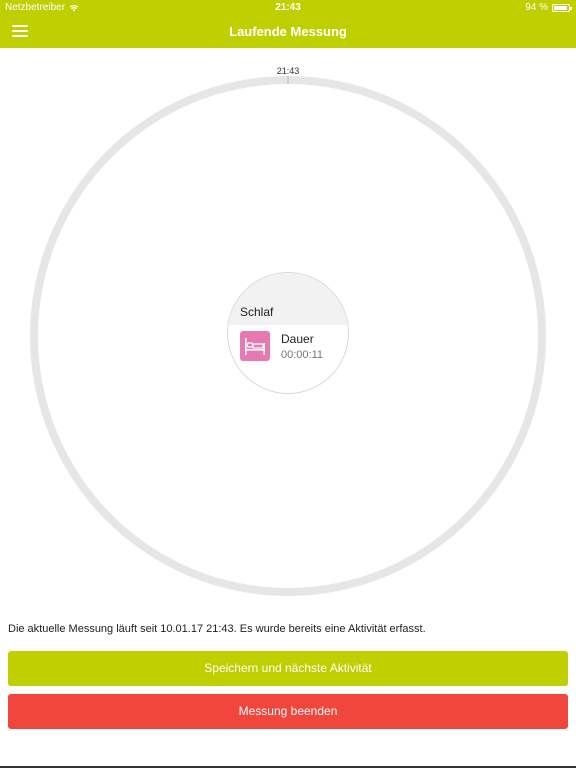 This screenshot has height=768, width=576. Describe the element at coordinates (288, 668) in the screenshot. I see `save-next-activity-button: Speichern und nächste Aktivität` at that location.